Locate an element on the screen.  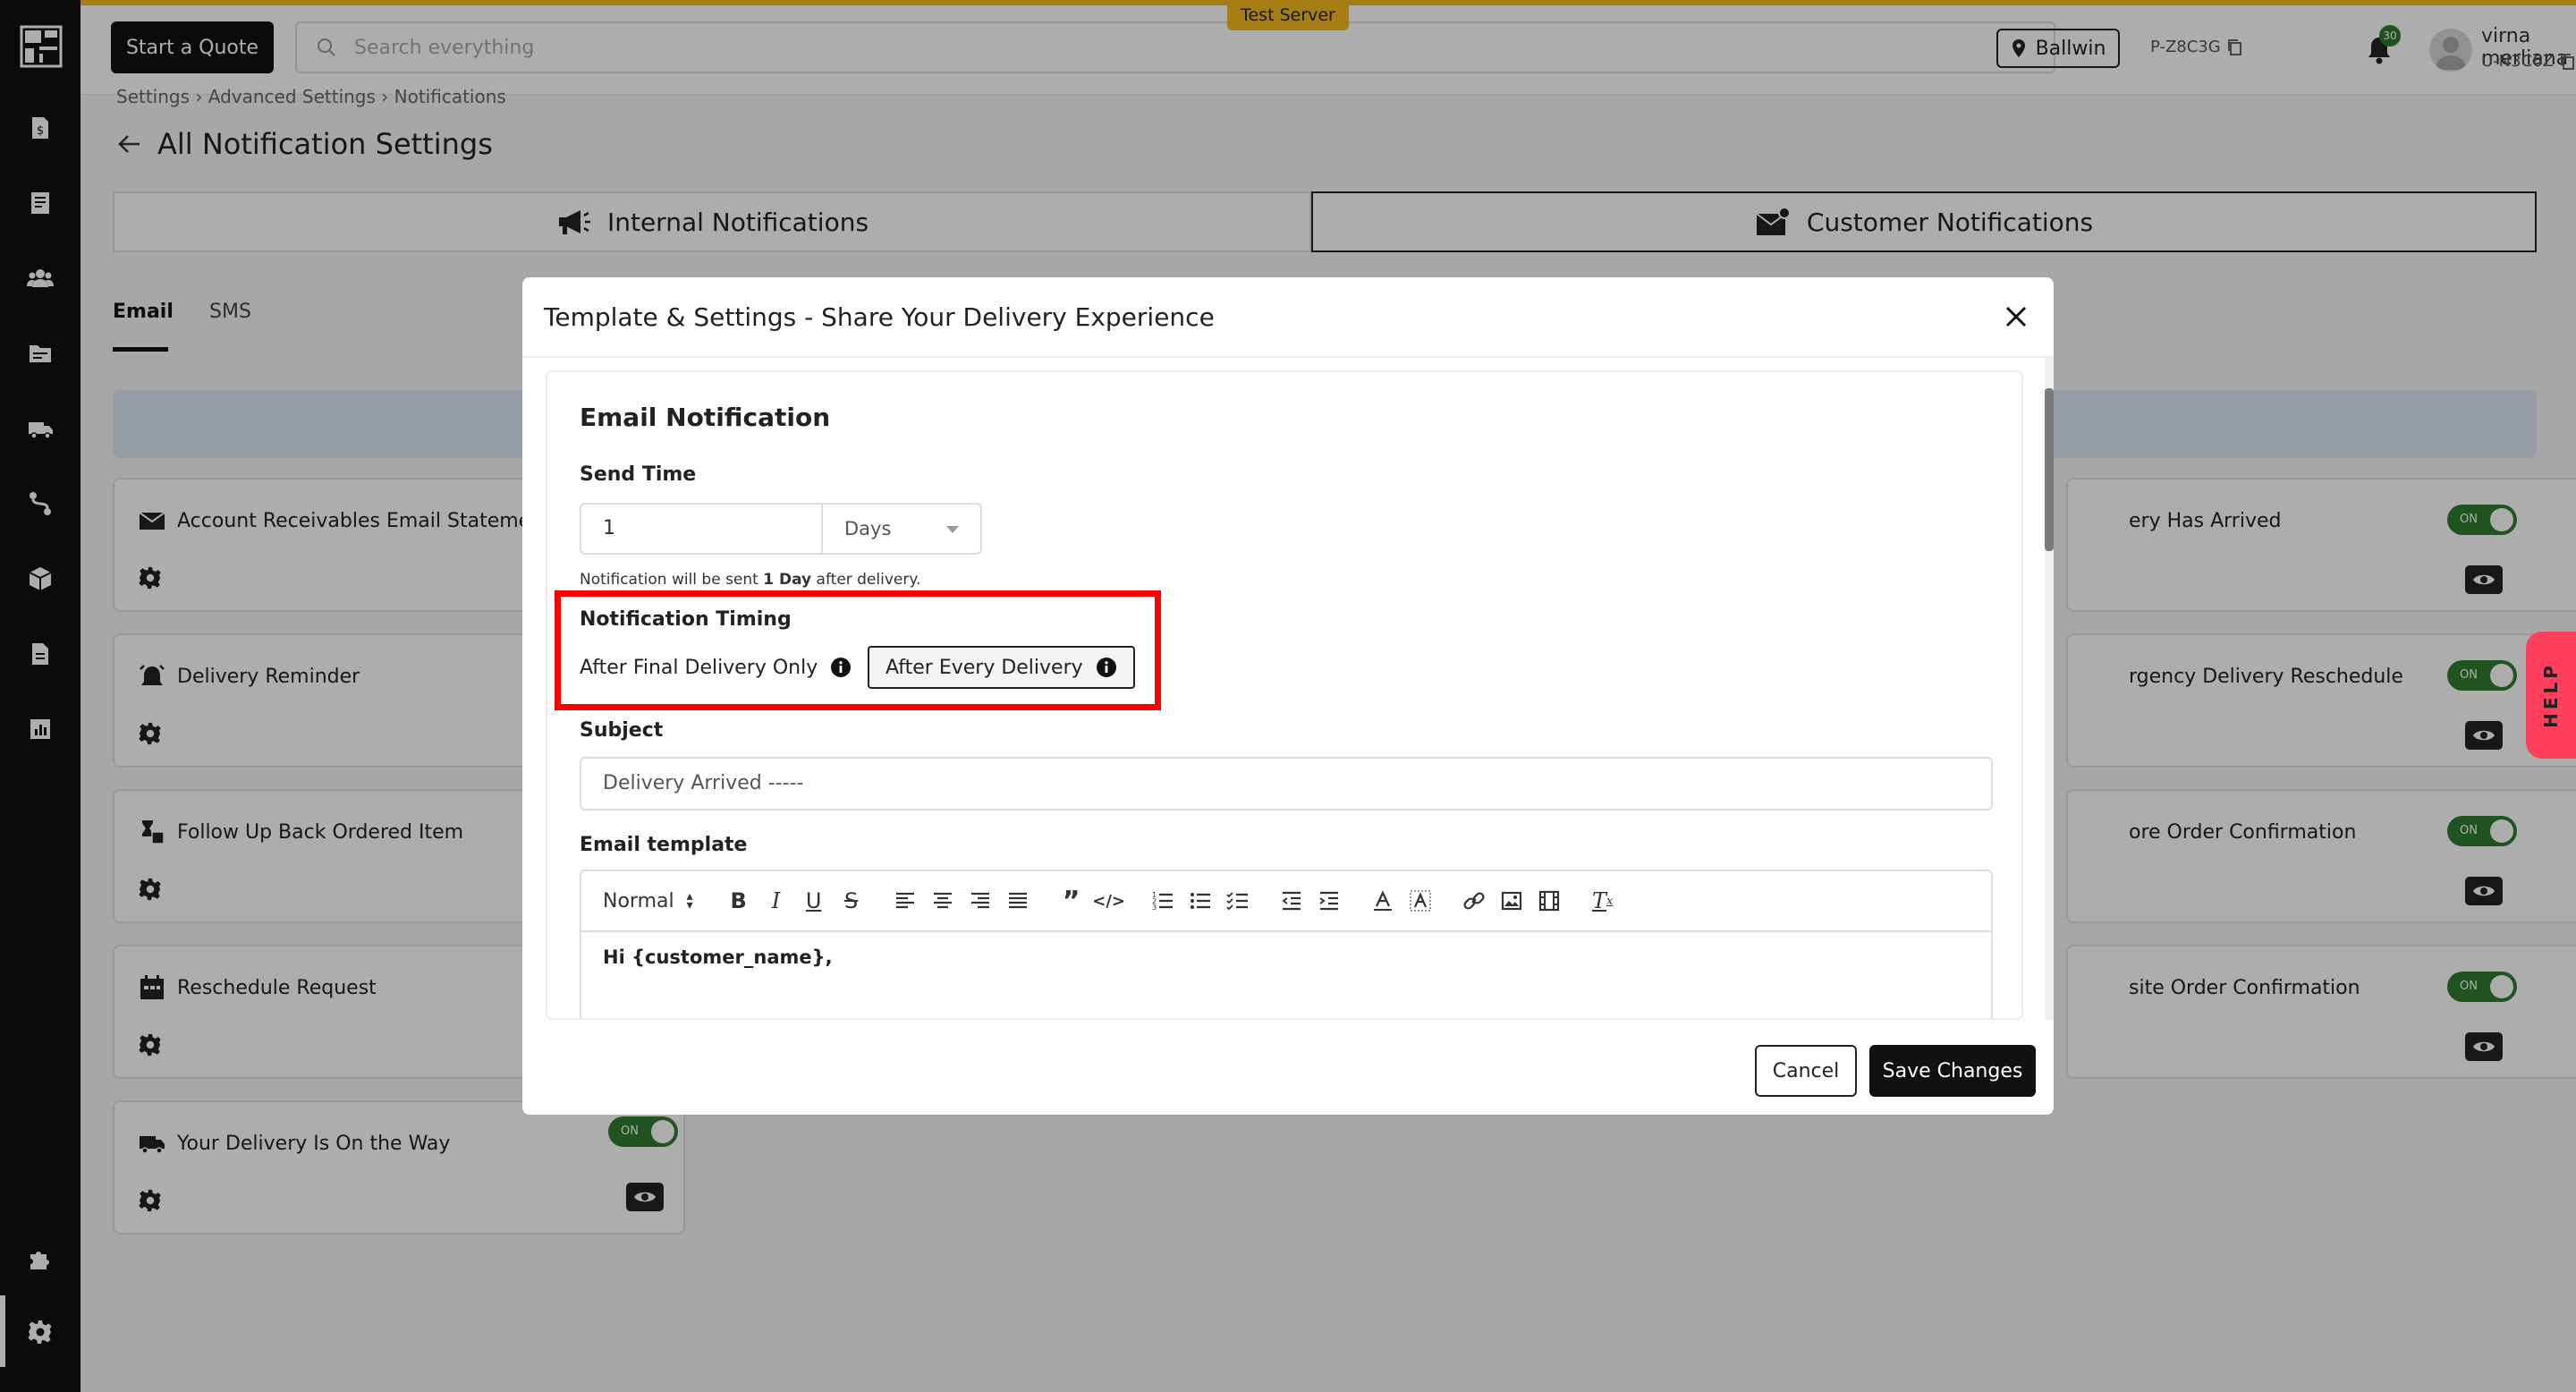
modal-scrollbar-thumb is located at coordinates (2049, 469).